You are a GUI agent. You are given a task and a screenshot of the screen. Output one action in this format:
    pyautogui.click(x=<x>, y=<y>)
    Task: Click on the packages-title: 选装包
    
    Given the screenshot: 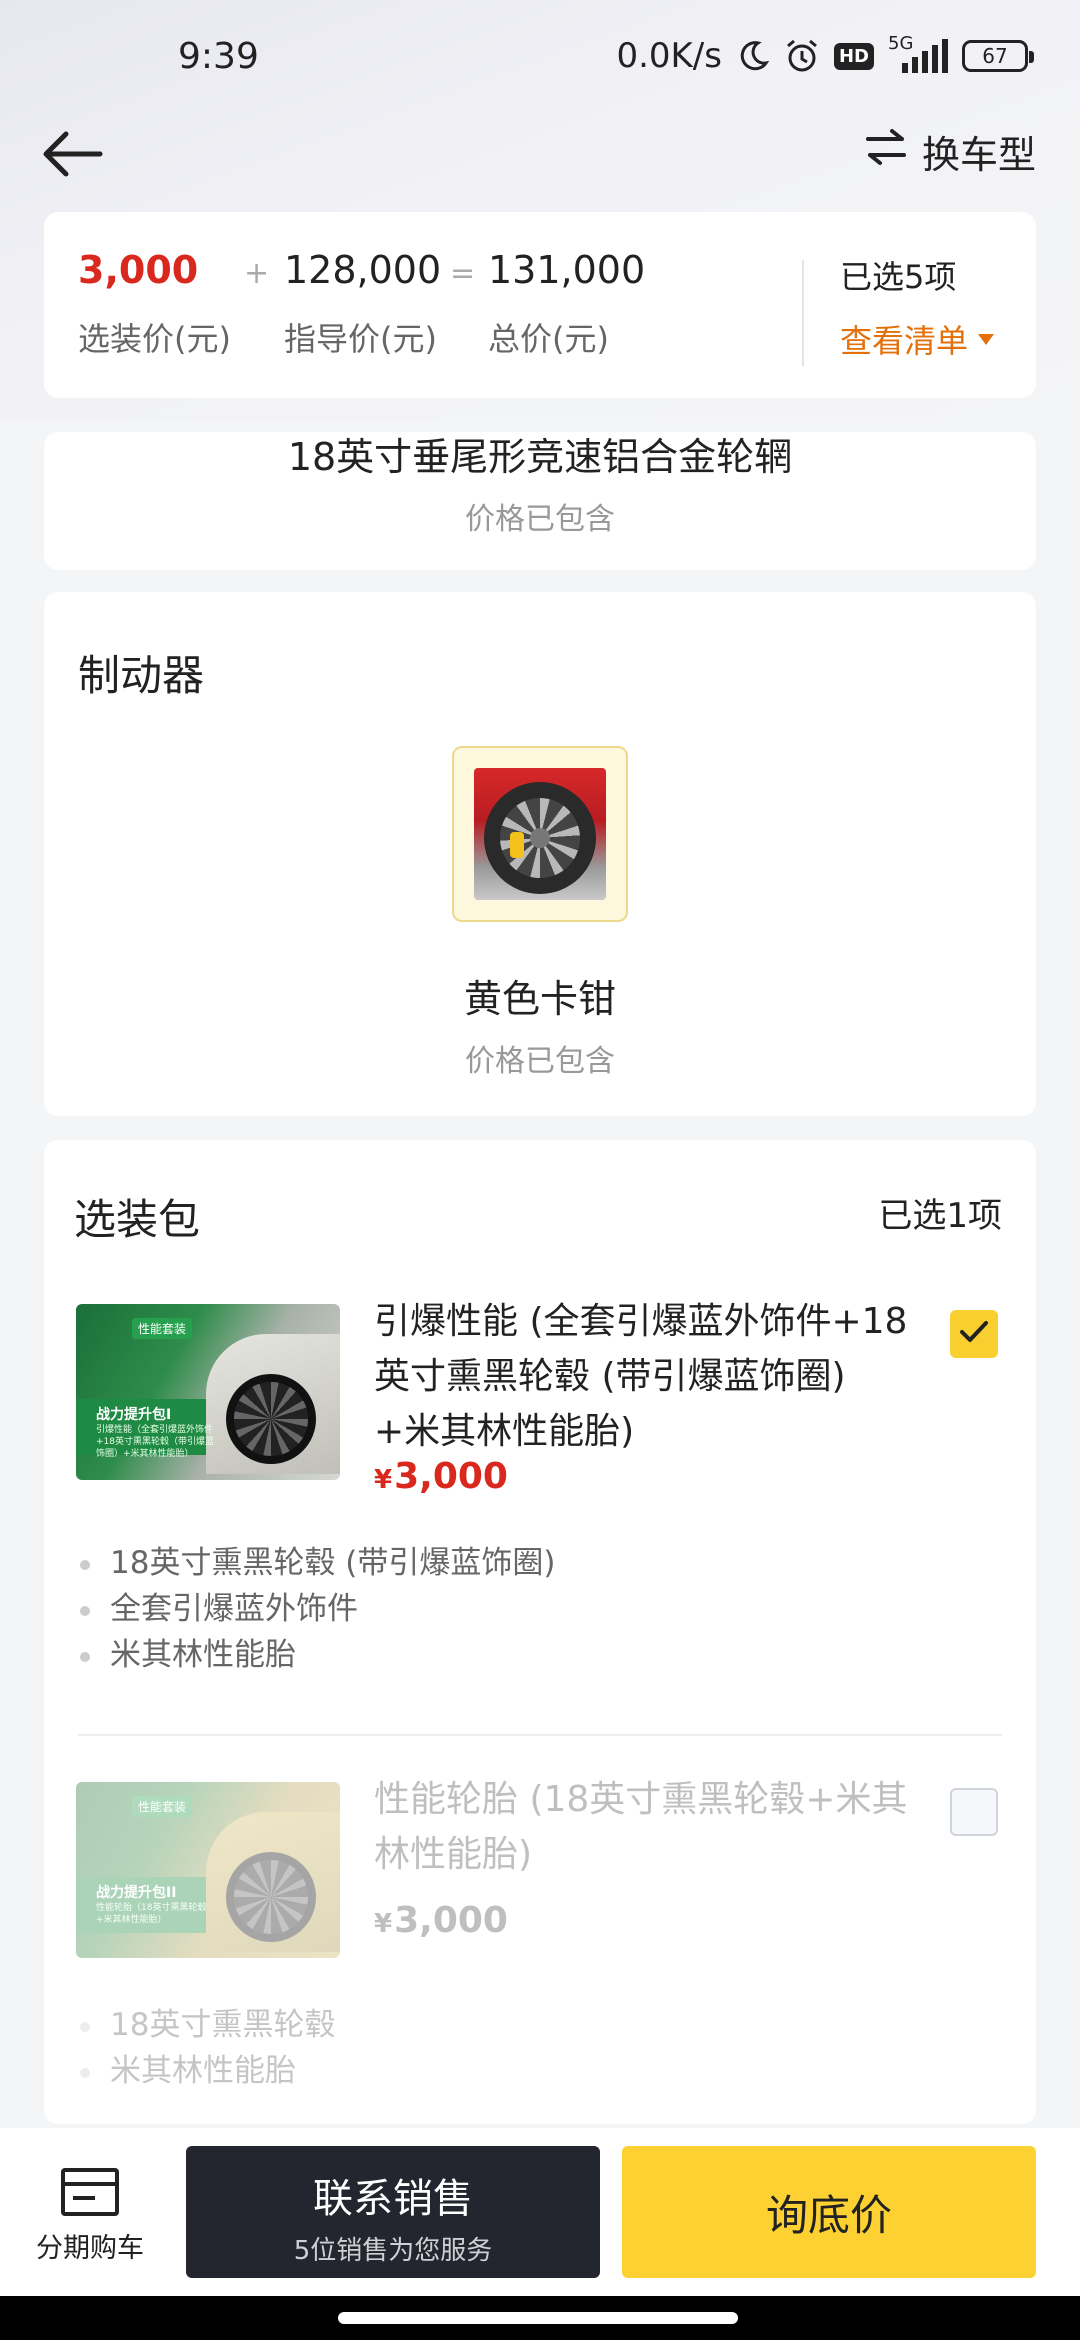 What is the action you would take?
    pyautogui.click(x=137, y=1219)
    